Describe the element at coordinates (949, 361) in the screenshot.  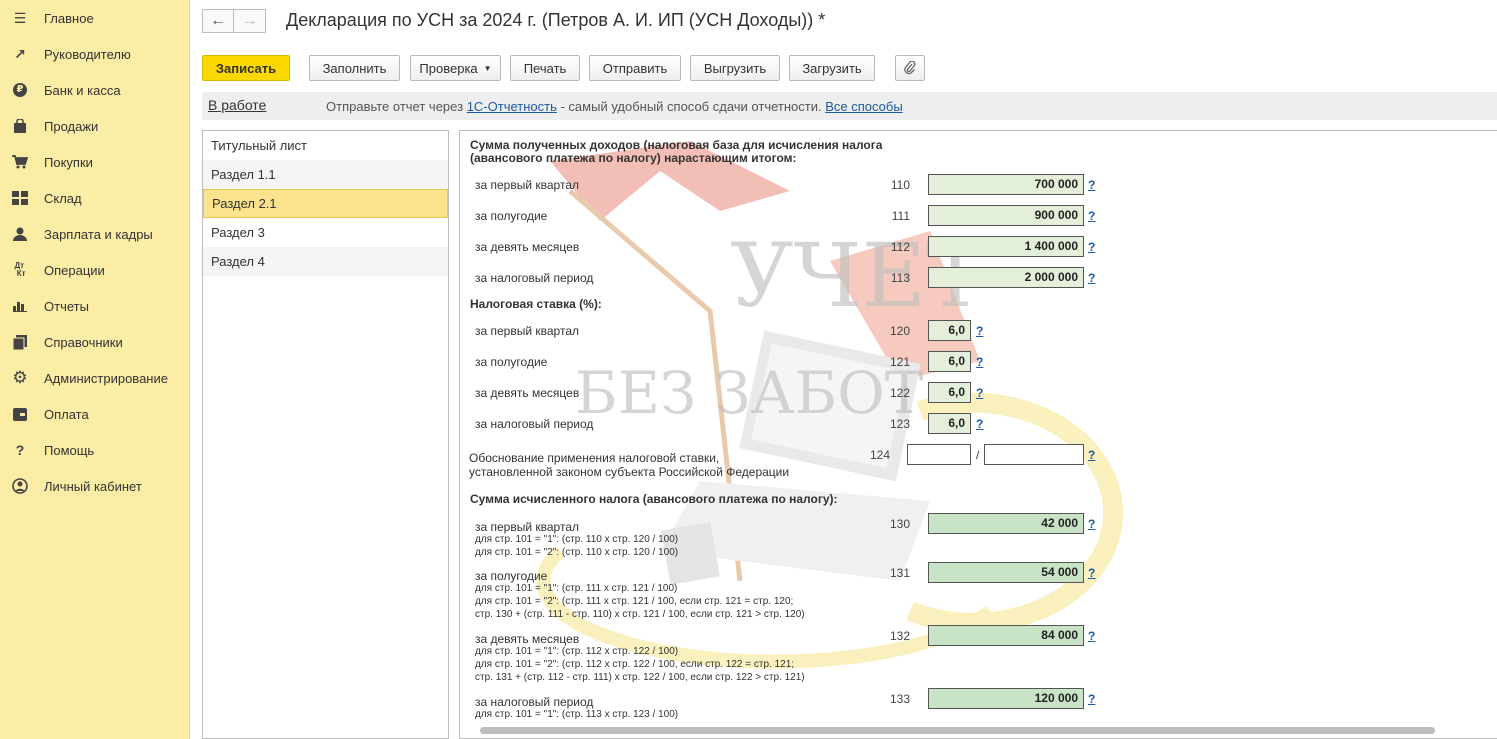
I see `rate-121-field: 6,0` at that location.